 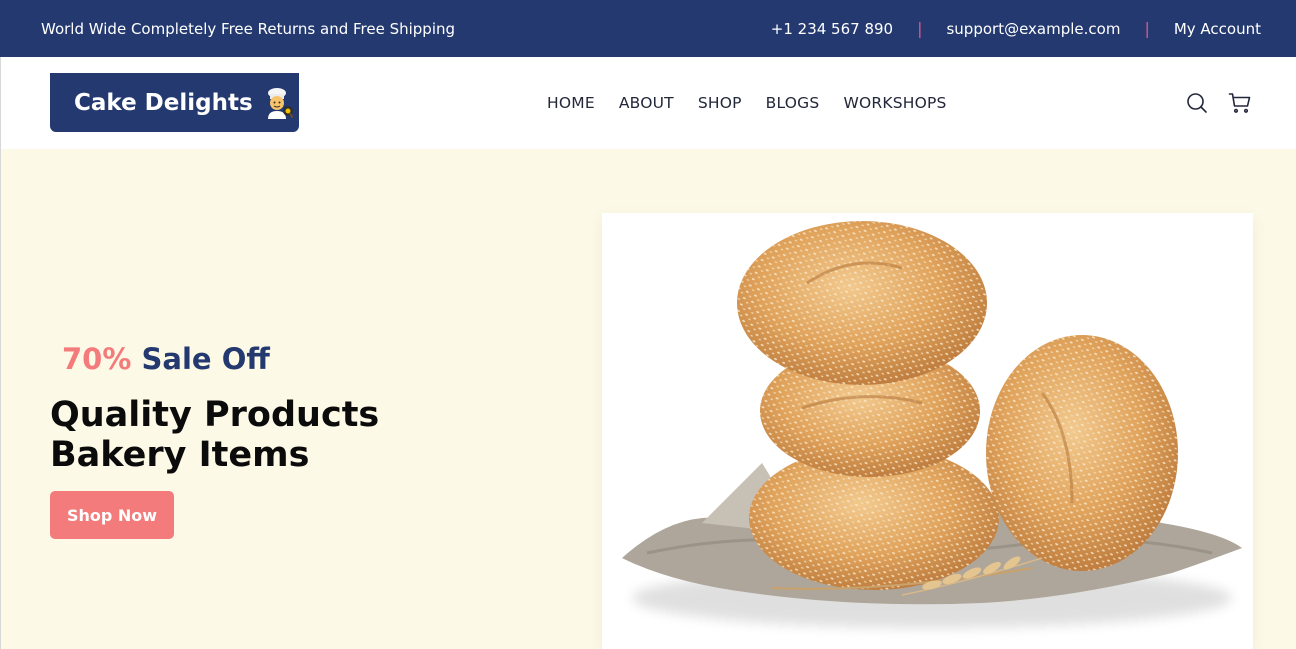 What do you see at coordinates (1033, 29) in the screenshot?
I see `email-link: support@example.com` at bounding box center [1033, 29].